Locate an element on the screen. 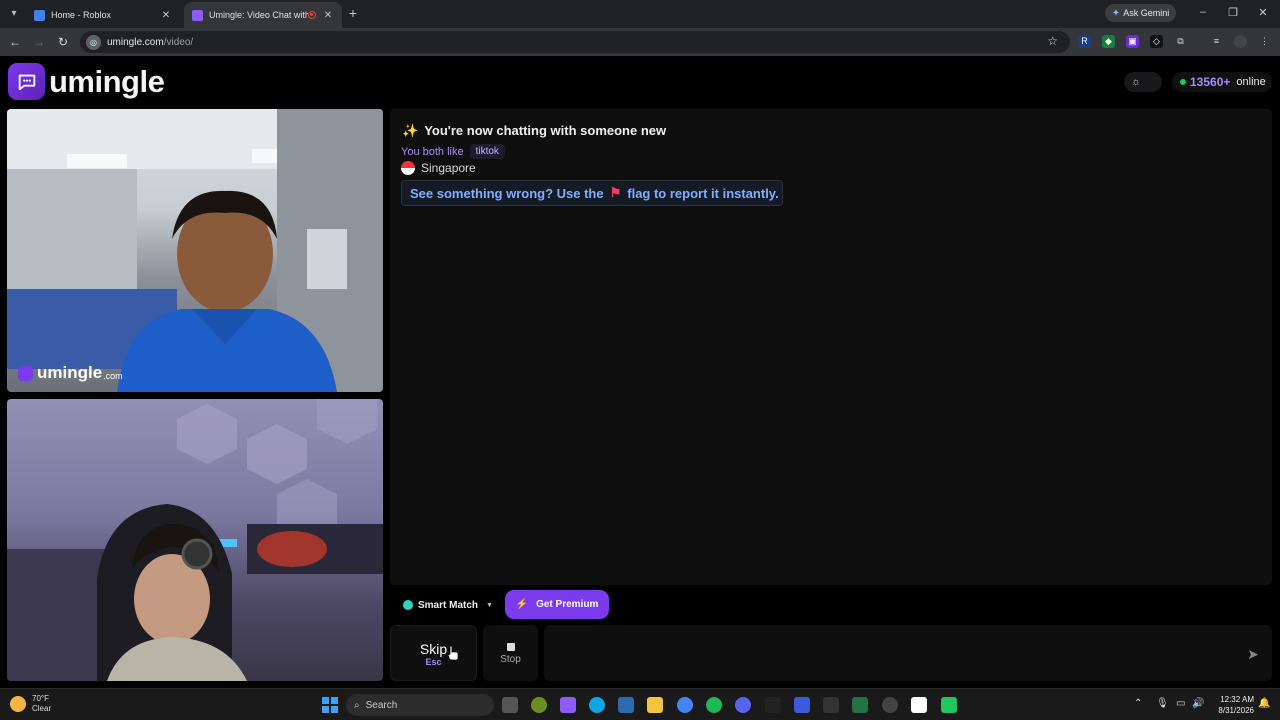  network-icon: ▭ is located at coordinates (1180, 703).